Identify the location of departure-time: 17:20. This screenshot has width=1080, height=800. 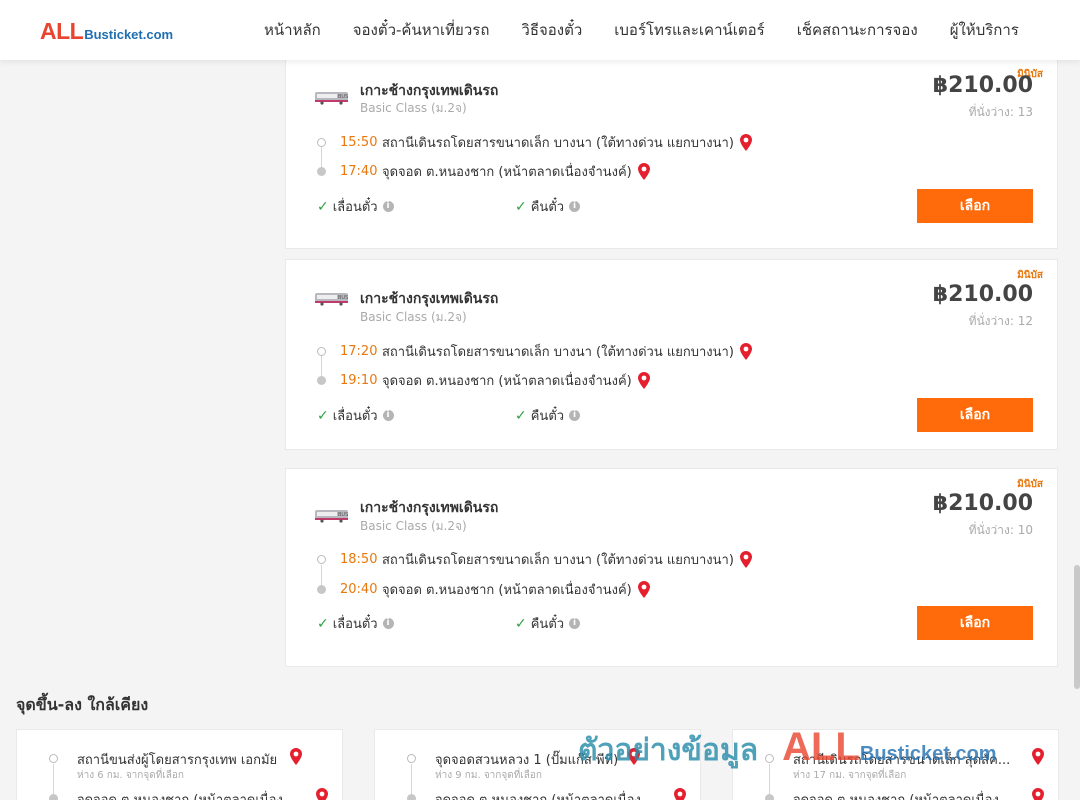
(359, 351).